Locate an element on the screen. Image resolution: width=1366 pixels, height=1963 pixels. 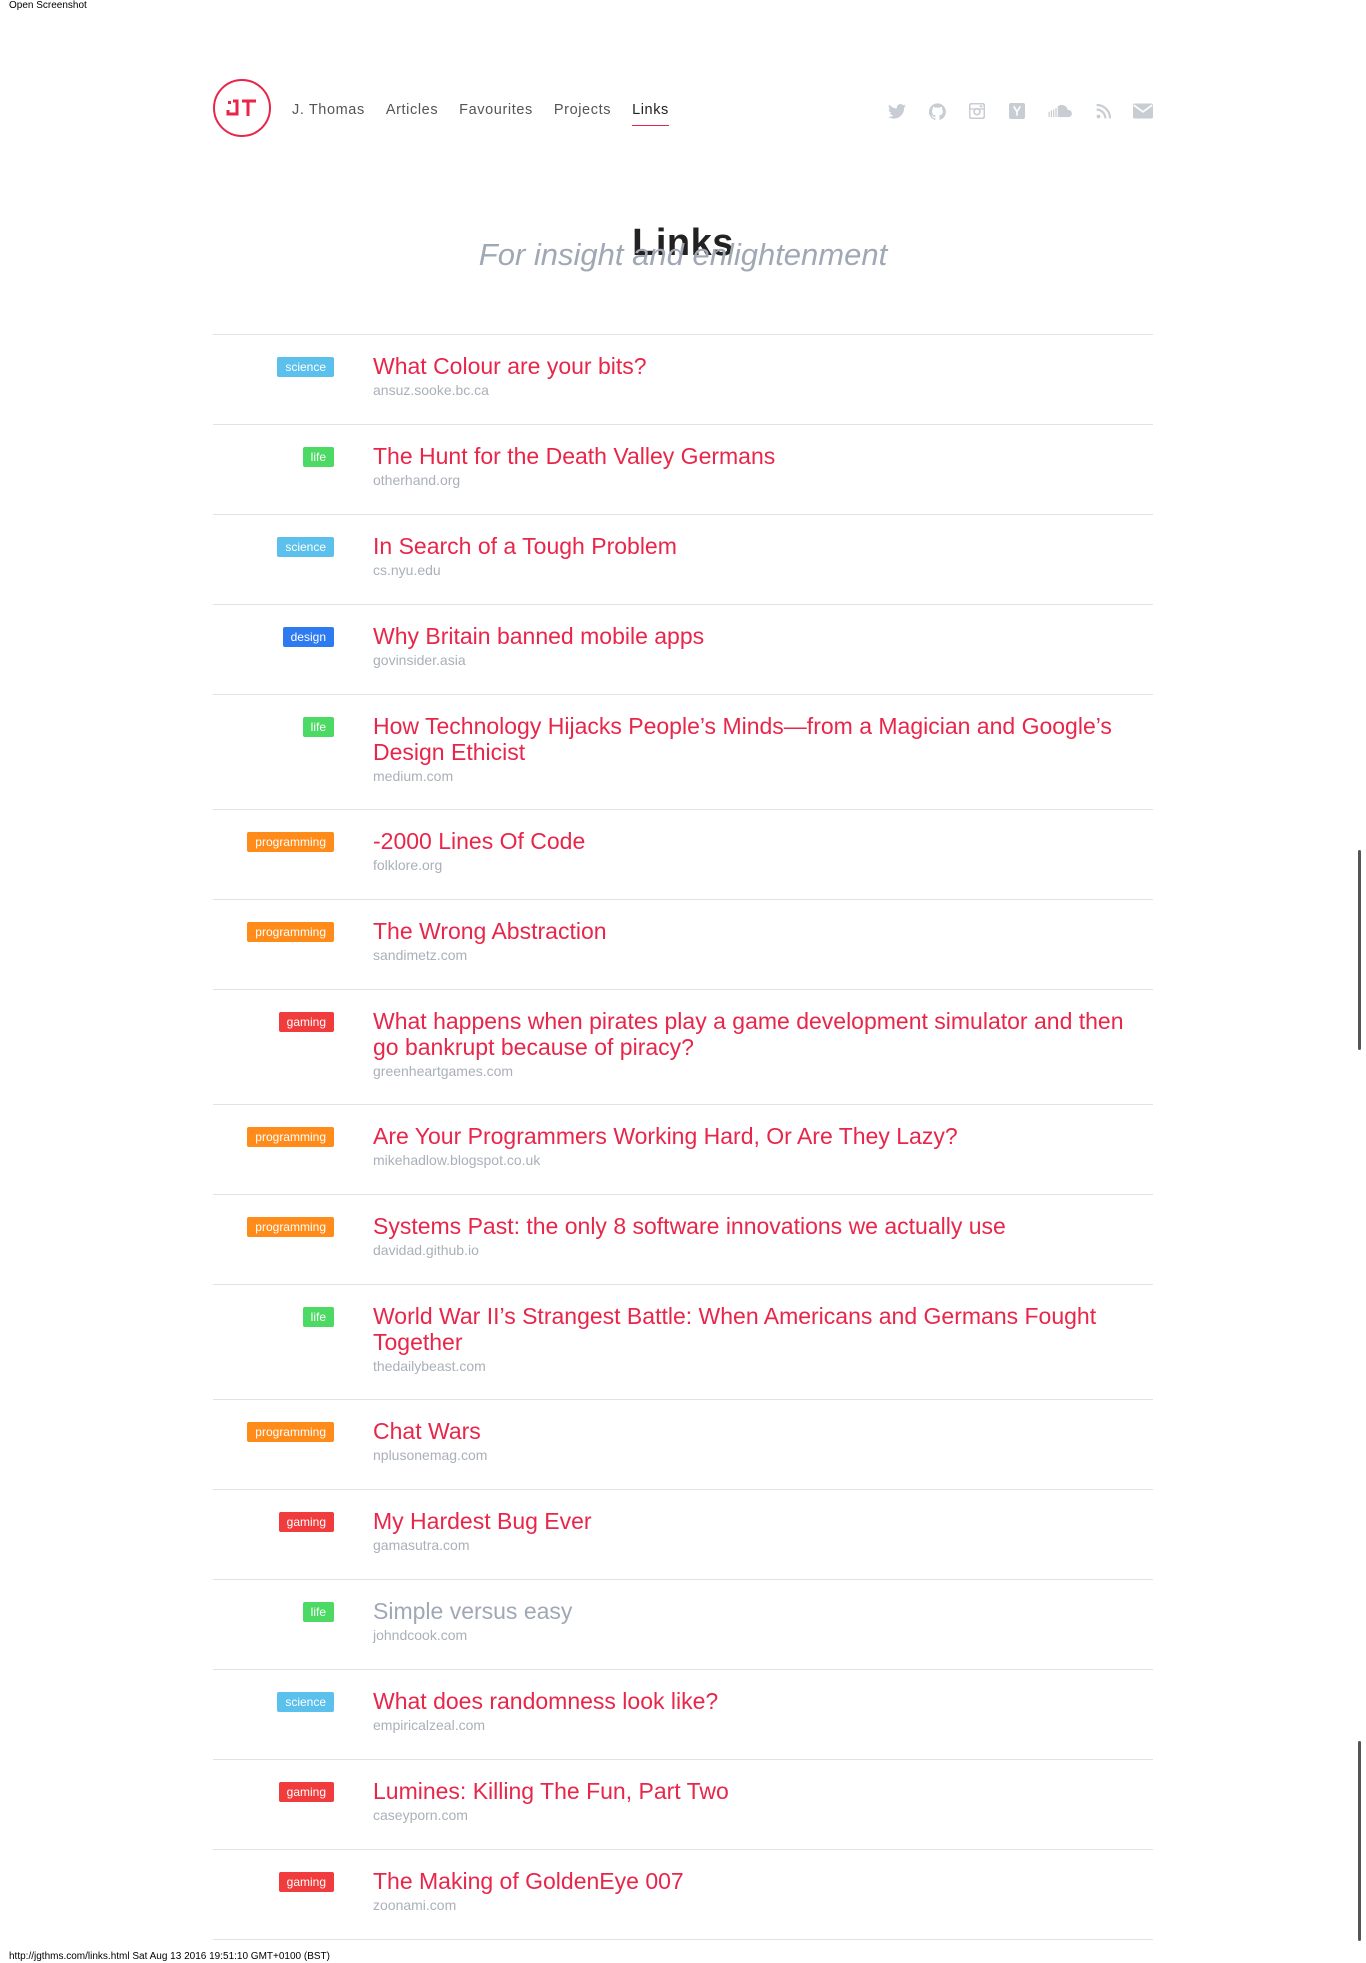
social-links is located at coordinates (1010, 111).